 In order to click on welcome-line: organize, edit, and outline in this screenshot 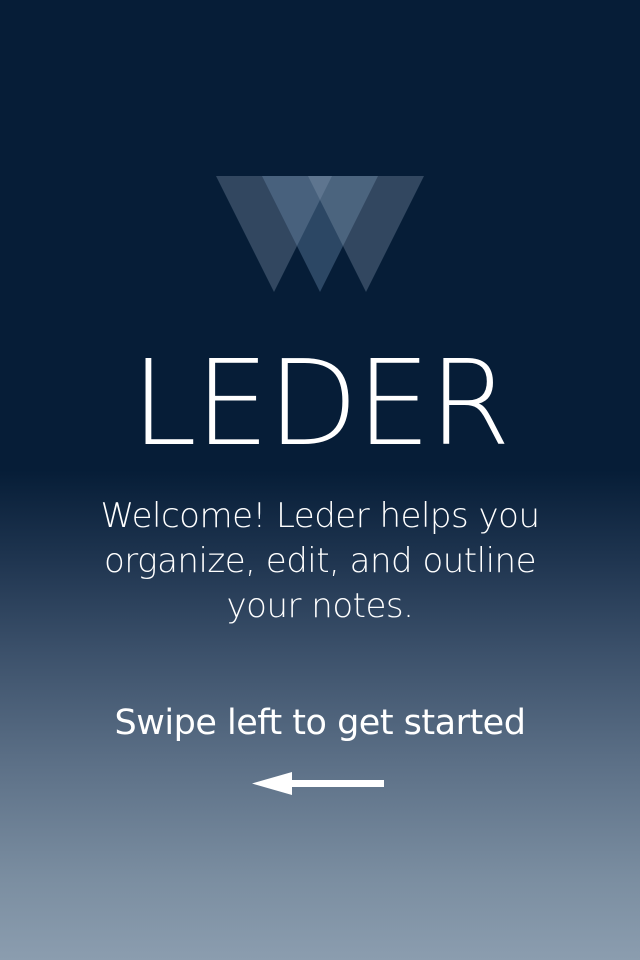, I will do `click(320, 561)`.